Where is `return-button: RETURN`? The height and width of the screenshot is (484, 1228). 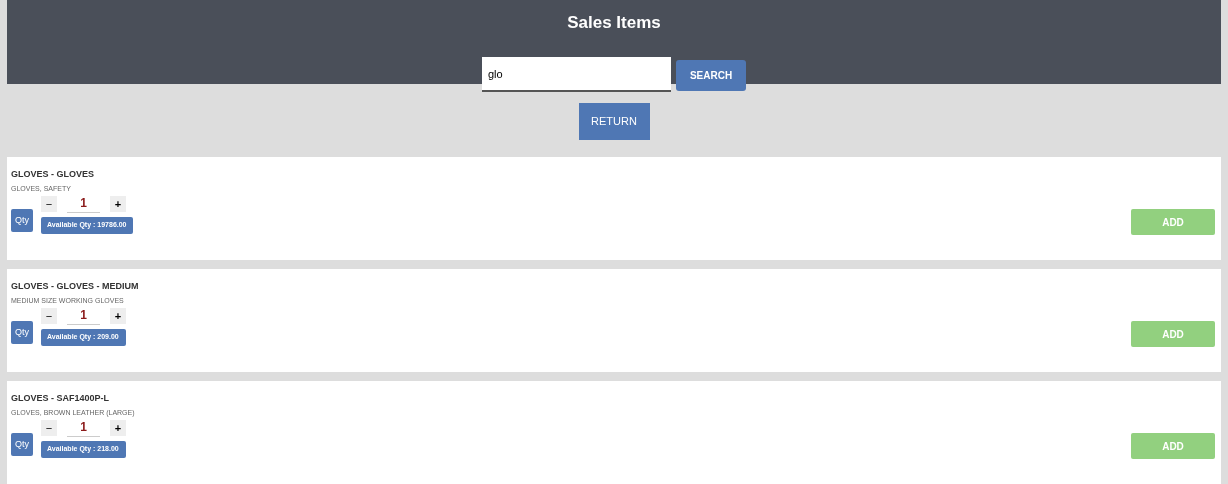
return-button: RETURN is located at coordinates (614, 121).